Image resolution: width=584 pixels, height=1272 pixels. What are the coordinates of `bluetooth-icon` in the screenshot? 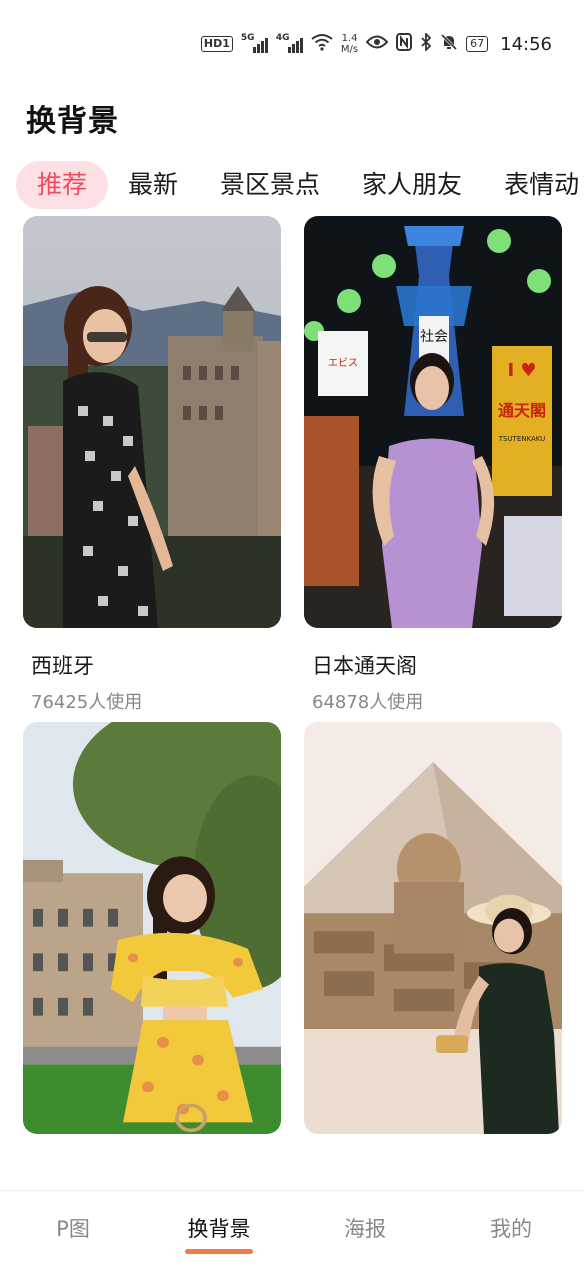 It's located at (426, 43).